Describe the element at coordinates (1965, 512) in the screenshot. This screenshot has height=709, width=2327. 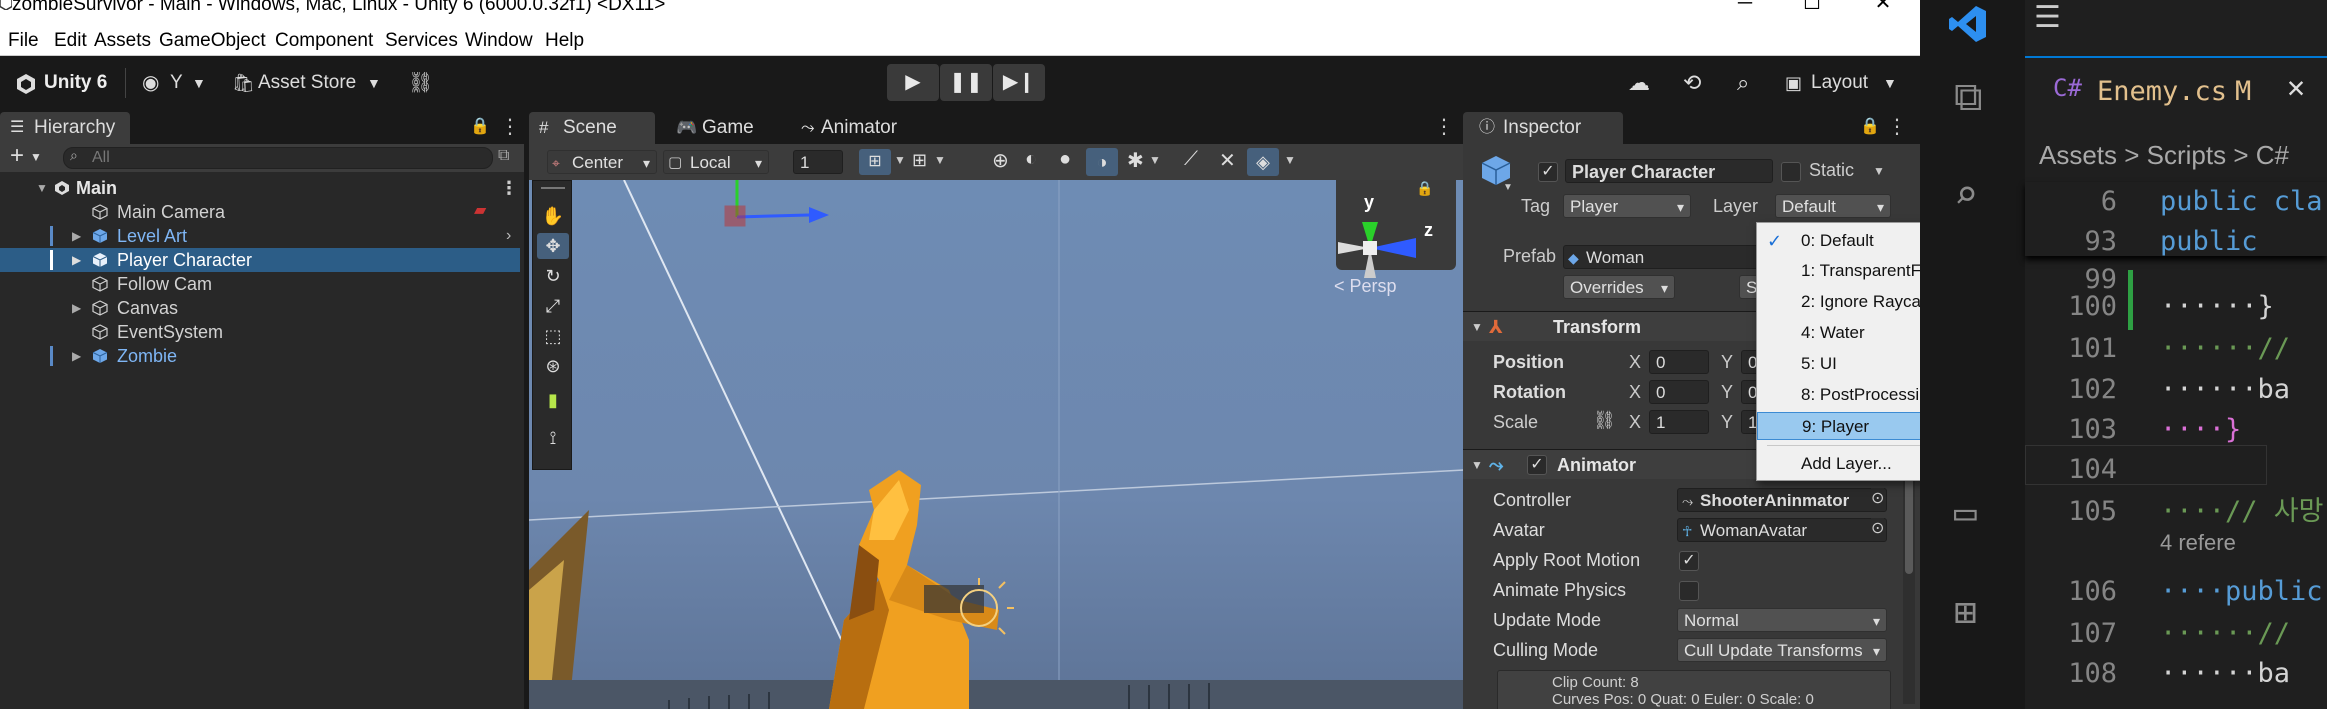
I see `remote-explorer-icon: ▭` at that location.